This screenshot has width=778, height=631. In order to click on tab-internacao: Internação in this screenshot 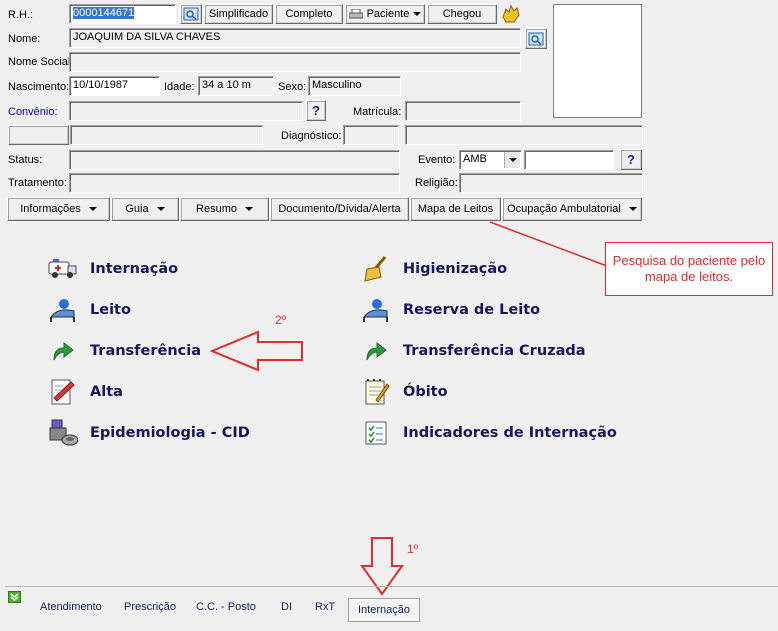, I will do `click(384, 610)`.